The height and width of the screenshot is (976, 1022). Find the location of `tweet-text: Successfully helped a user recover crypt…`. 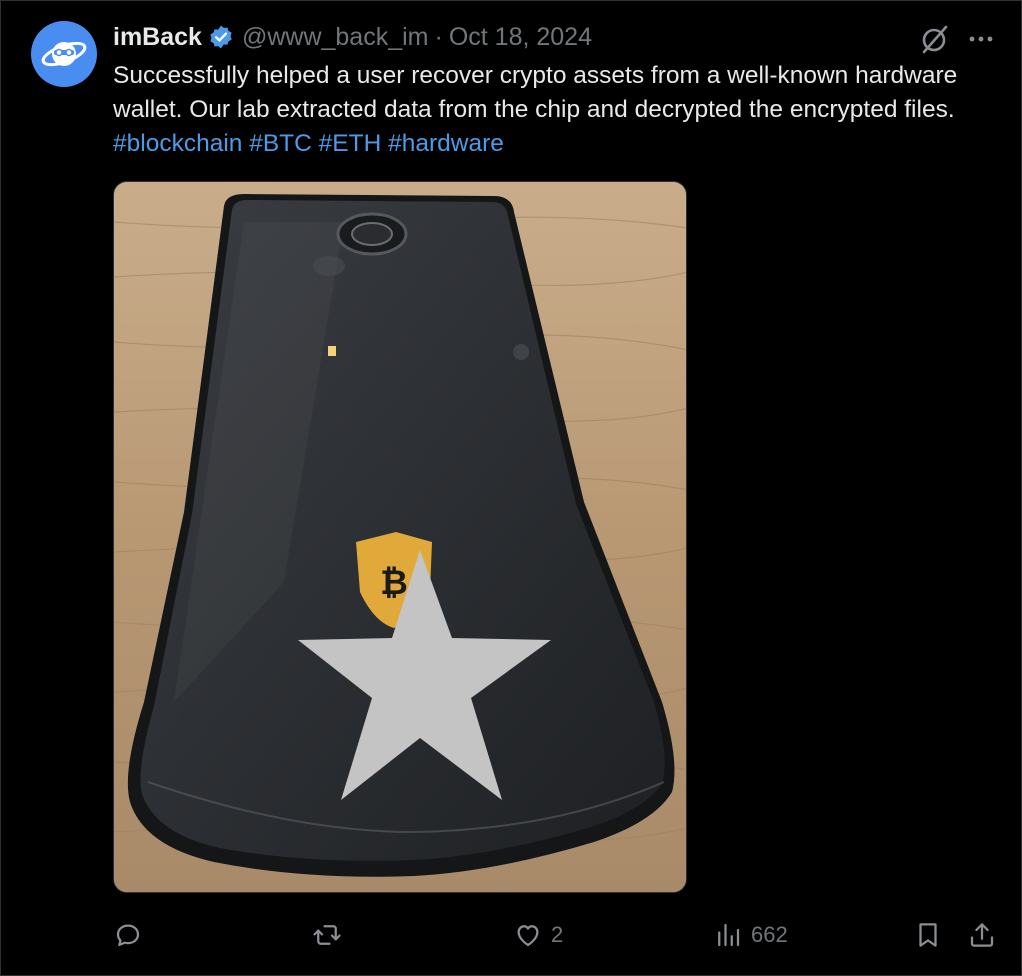

tweet-text: Successfully helped a user recover crypt… is located at coordinates (553, 110).